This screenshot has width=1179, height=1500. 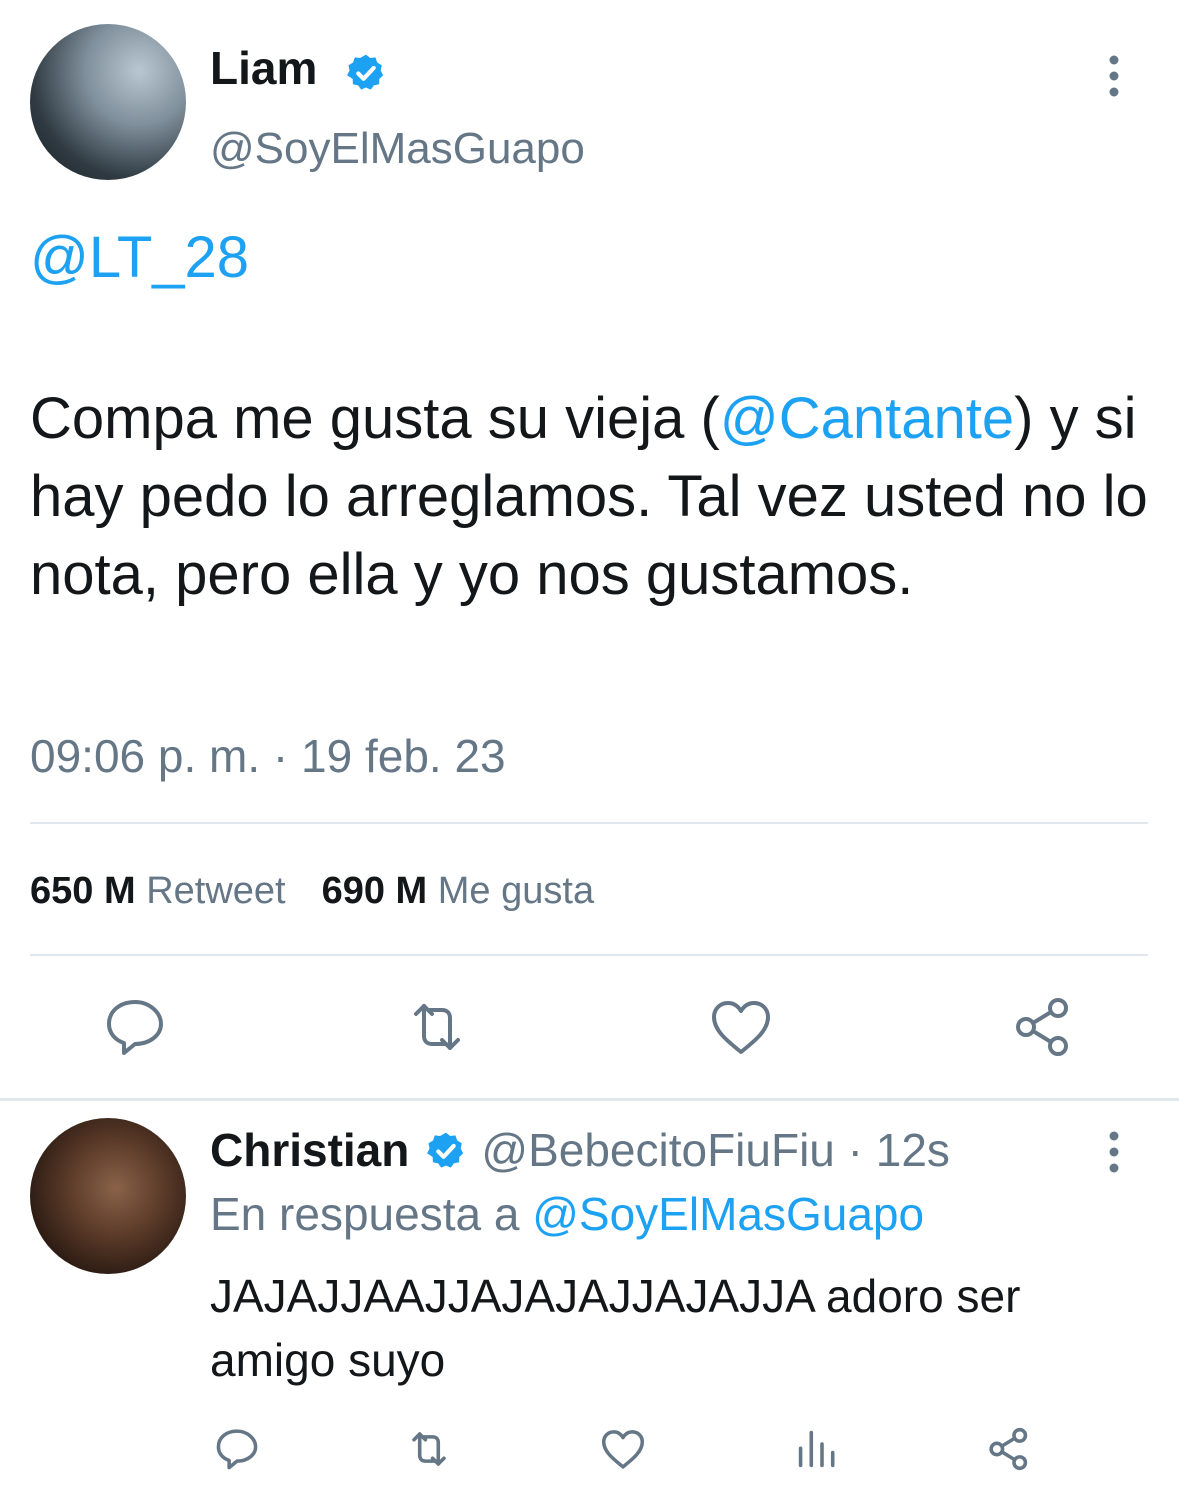 I want to click on likes-stat: 690 M Me gusta, so click(x=458, y=891).